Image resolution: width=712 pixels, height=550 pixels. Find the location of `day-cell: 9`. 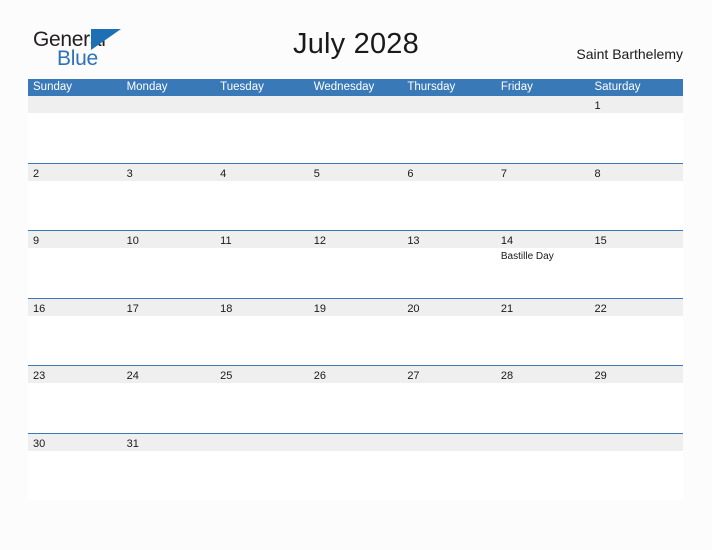

day-cell: 9 is located at coordinates (75, 239).